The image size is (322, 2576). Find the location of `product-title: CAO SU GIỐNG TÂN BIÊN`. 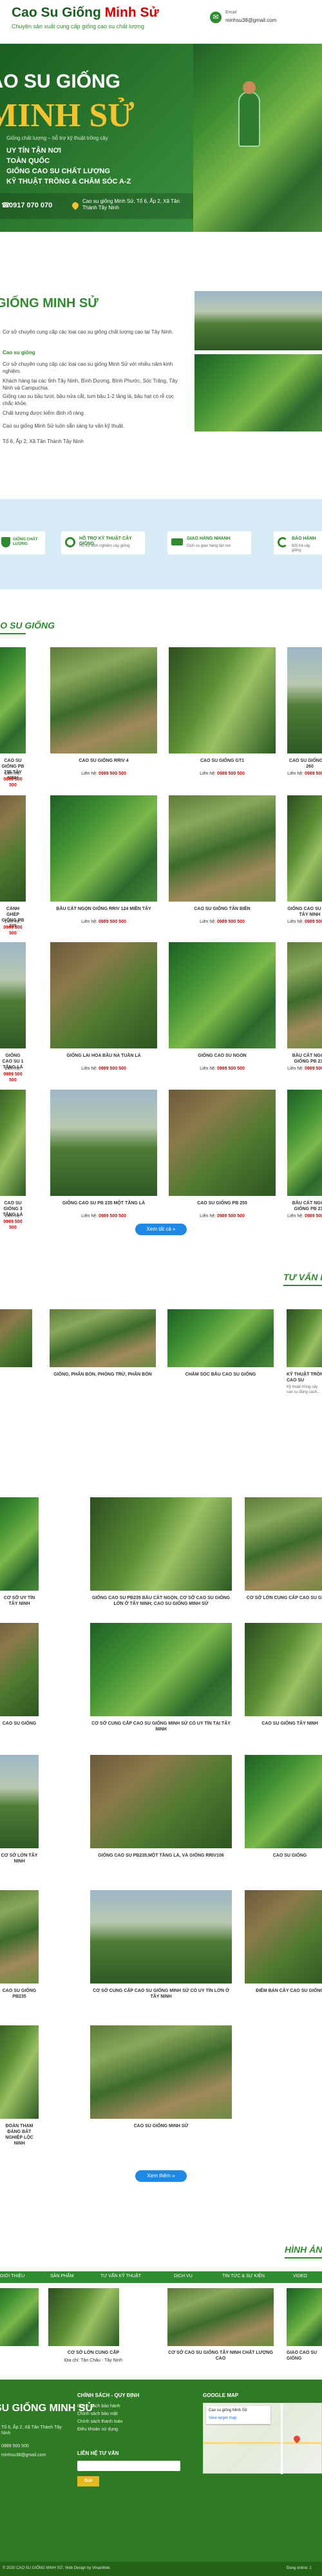

product-title: CAO SU GIỐNG TÂN BIÊN is located at coordinates (223, 909).